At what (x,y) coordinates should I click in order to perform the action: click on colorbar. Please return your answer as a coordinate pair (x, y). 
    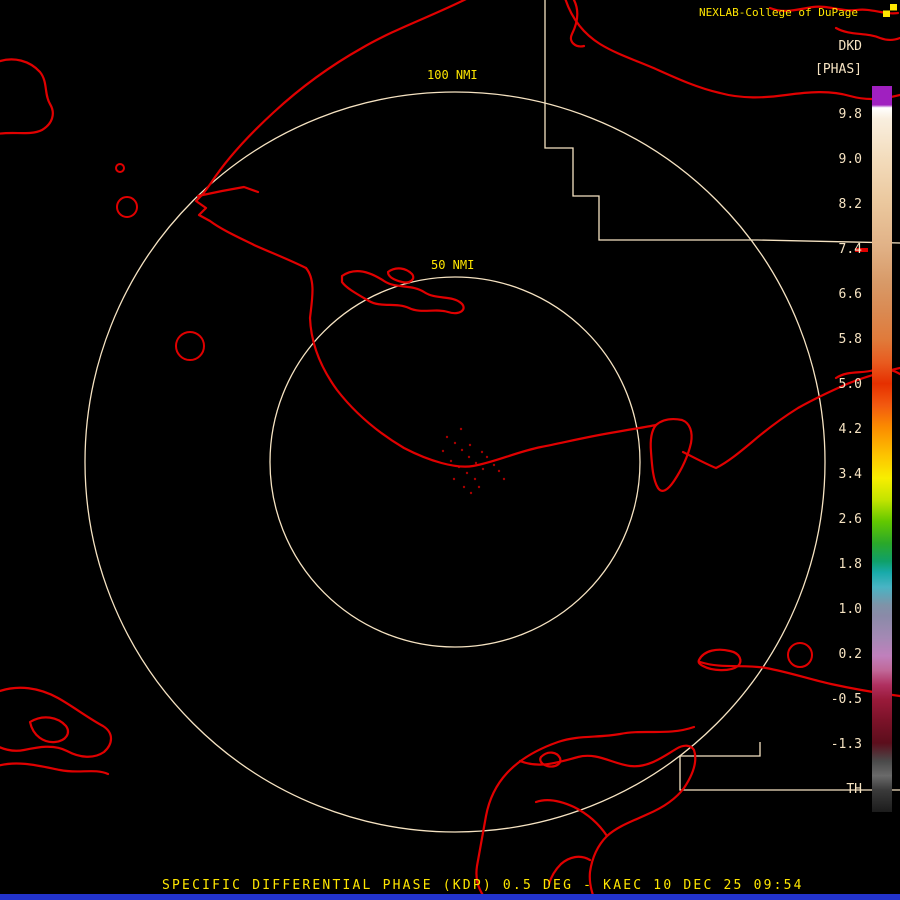
    Looking at the image, I should click on (882, 449).